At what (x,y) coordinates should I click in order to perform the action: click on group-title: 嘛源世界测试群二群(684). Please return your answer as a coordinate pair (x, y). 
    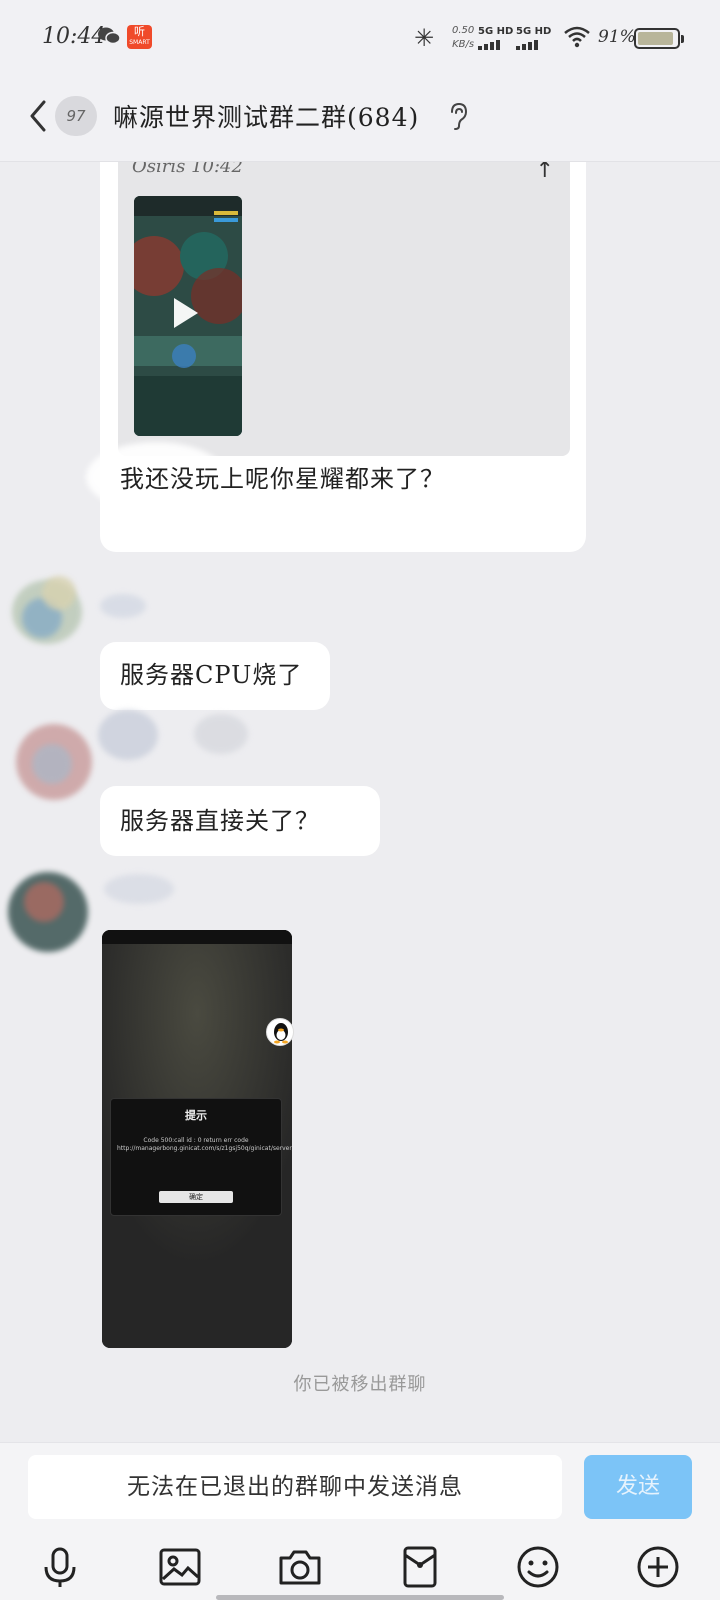
    Looking at the image, I should click on (266, 116).